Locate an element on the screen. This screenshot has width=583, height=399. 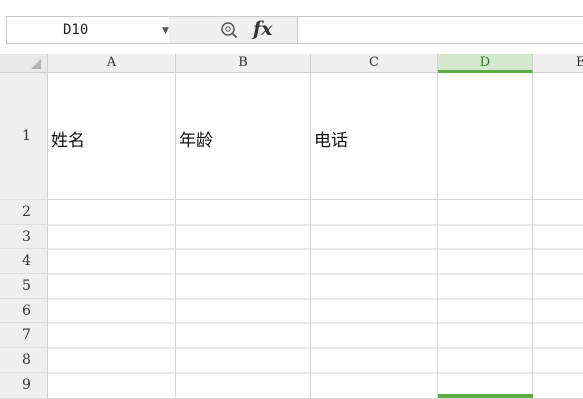
column-header-e: E is located at coordinates (558, 63).